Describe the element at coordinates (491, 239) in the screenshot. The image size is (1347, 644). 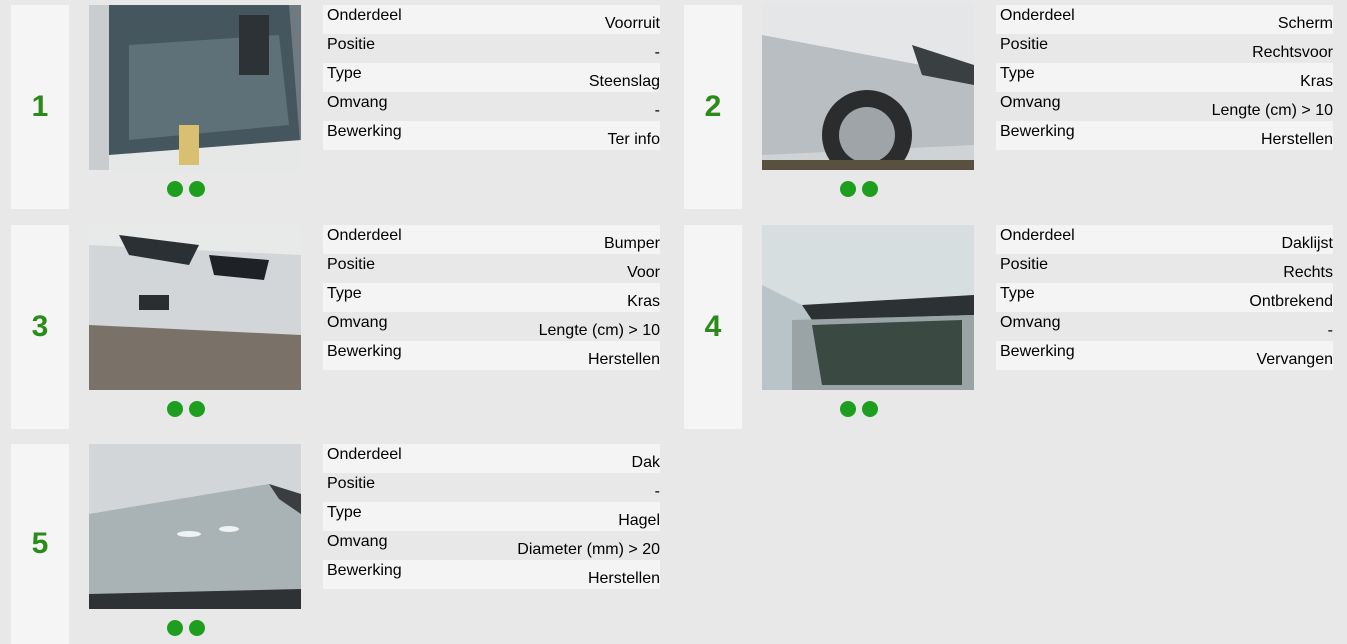
I see `detail-row-onderdeel: Onderdeel Bumper` at that location.